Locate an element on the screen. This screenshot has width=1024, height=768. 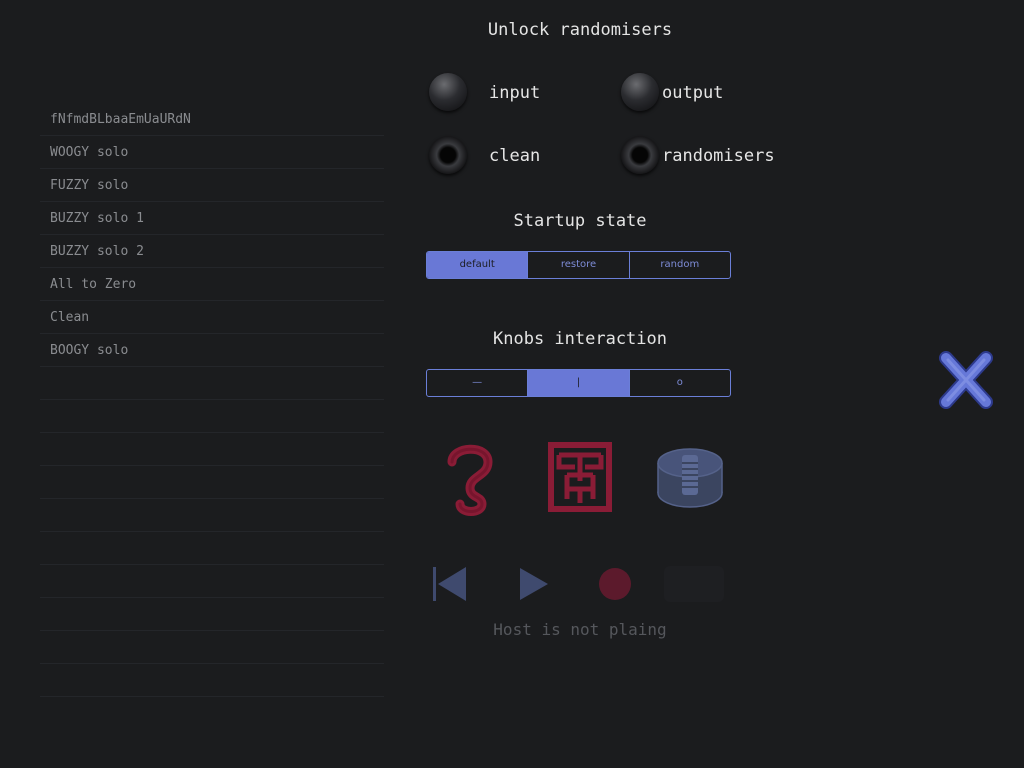
preset-item: Clean is located at coordinates (212, 317).